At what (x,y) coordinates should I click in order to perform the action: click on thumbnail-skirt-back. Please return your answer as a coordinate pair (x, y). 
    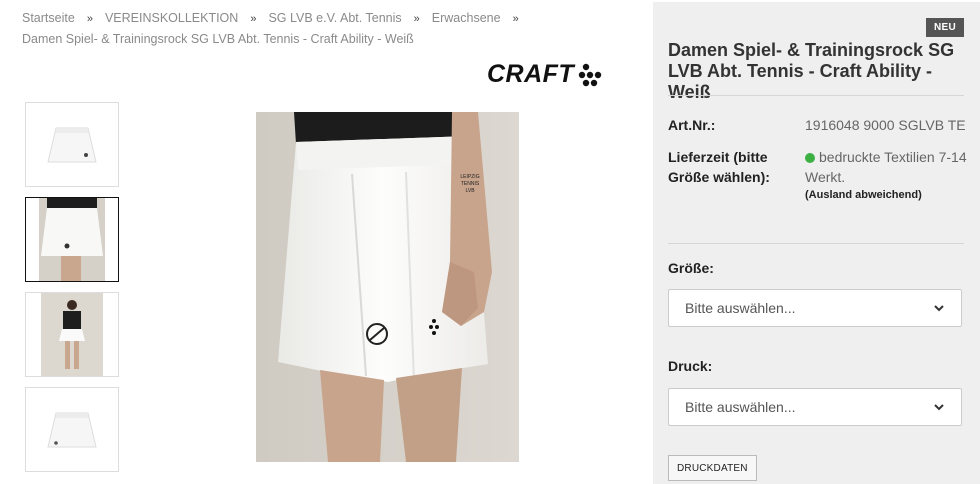
    Looking at the image, I should click on (72, 429).